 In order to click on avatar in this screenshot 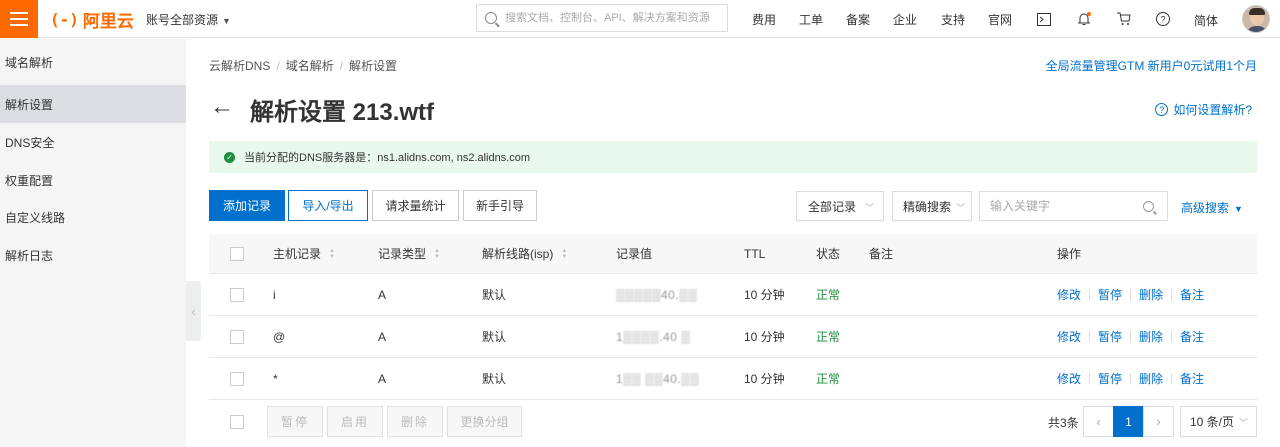, I will do `click(1256, 19)`.